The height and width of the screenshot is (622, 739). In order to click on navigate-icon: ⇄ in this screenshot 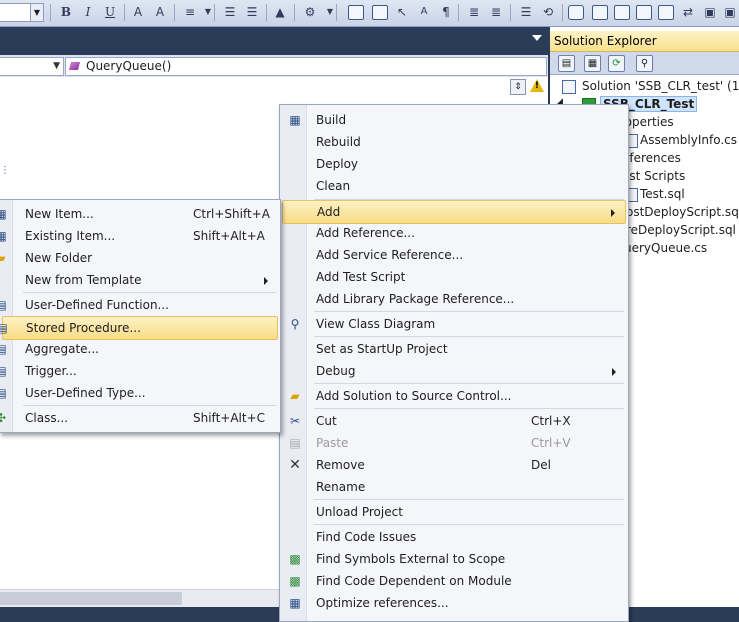, I will do `click(688, 12)`.